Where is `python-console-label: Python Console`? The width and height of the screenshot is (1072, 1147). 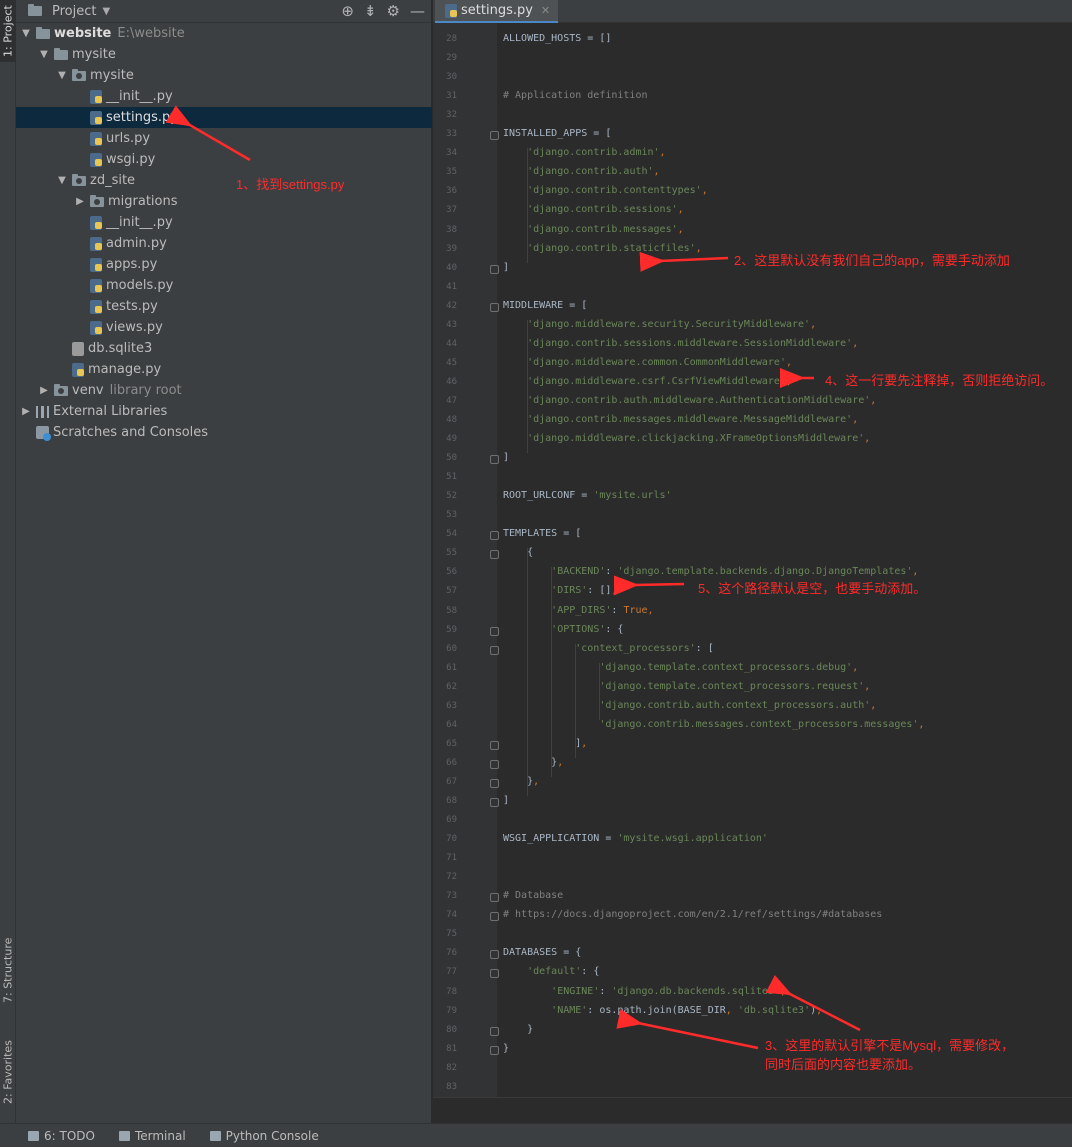 python-console-label: Python Console is located at coordinates (272, 1135).